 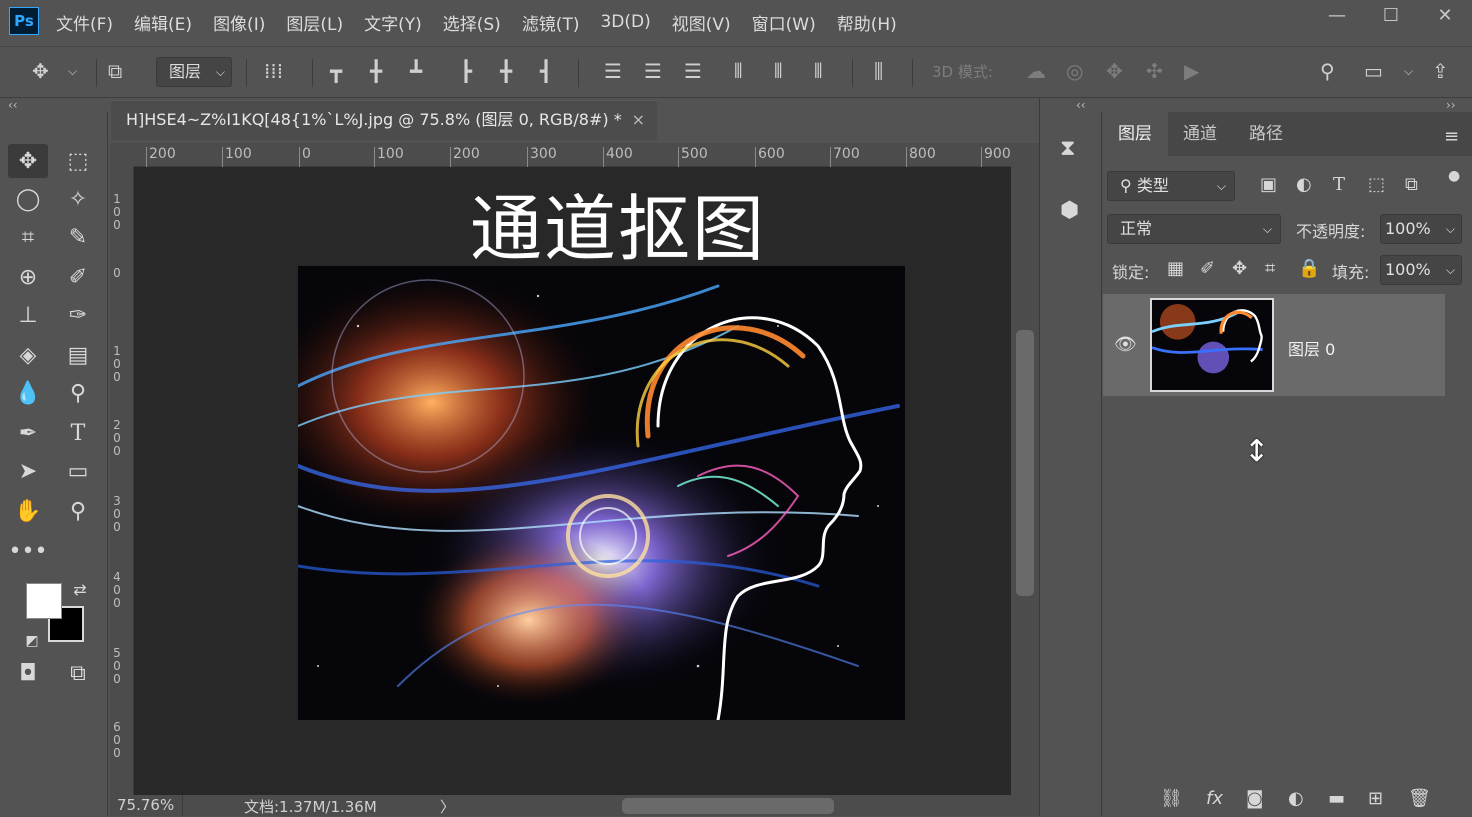 What do you see at coordinates (28, 199) in the screenshot?
I see `lasso-tool-icon: ◯` at bounding box center [28, 199].